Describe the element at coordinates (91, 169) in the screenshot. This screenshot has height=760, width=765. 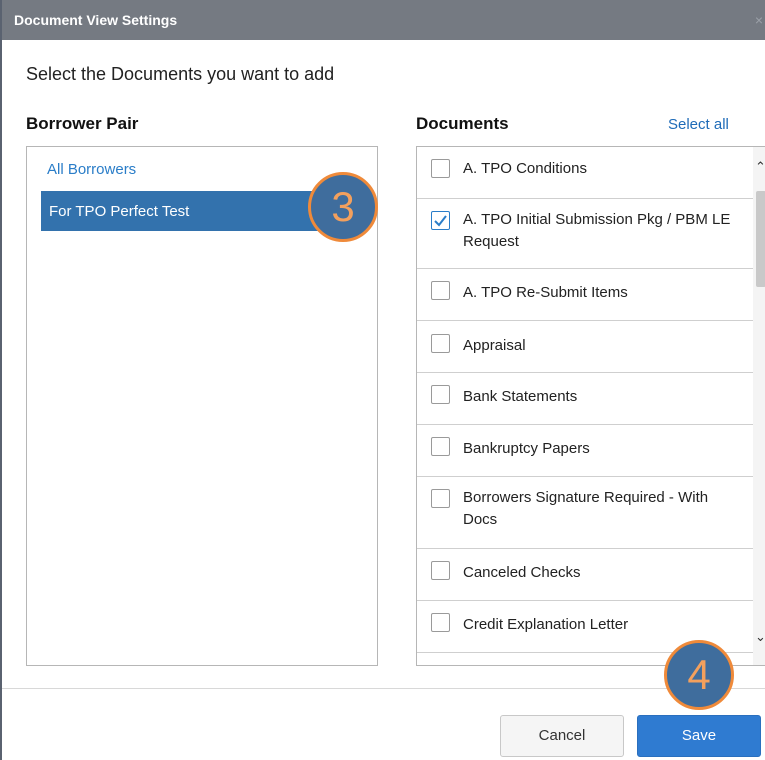
I see `borrower-item-all-borrowers: All Borrowers` at that location.